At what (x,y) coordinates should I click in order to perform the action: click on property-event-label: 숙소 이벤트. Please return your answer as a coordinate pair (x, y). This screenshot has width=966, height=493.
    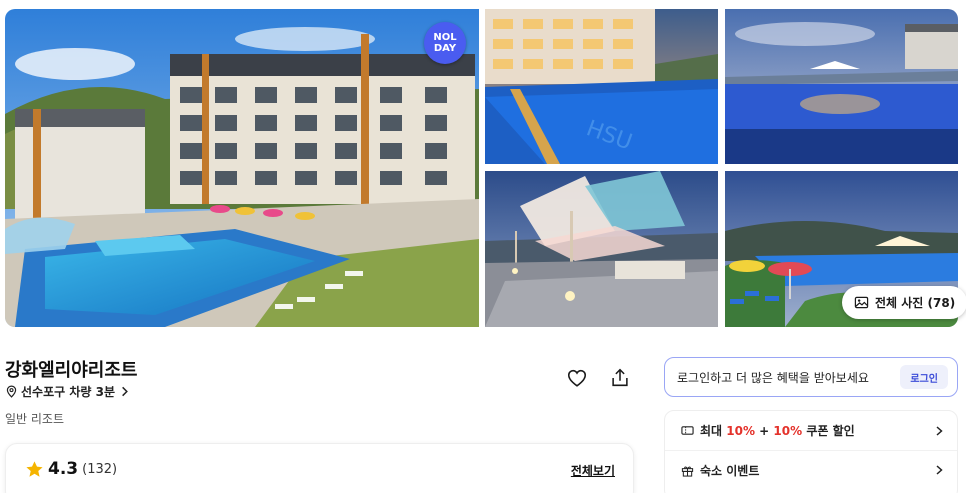
    Looking at the image, I should click on (730, 470).